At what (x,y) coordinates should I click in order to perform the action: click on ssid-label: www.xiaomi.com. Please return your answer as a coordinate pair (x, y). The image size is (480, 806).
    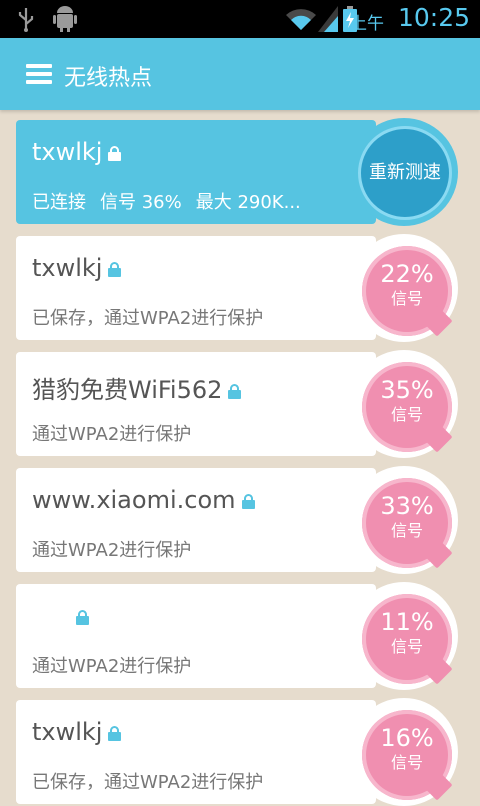
    Looking at the image, I should click on (134, 500).